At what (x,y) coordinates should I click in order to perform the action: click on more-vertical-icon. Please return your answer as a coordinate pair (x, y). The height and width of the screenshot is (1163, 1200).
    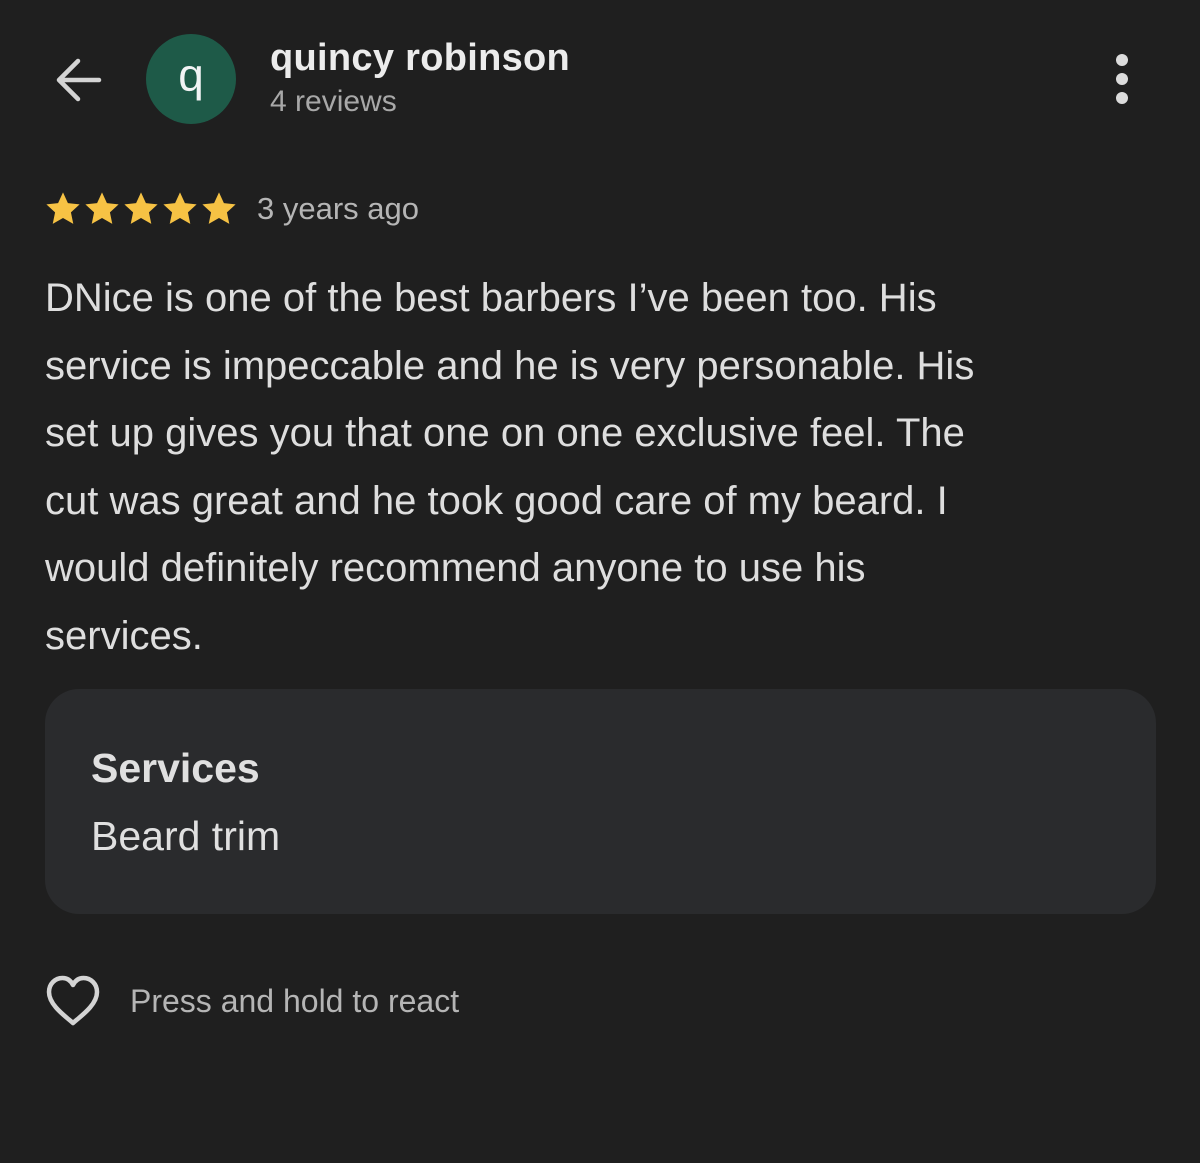
    Looking at the image, I should click on (1122, 79).